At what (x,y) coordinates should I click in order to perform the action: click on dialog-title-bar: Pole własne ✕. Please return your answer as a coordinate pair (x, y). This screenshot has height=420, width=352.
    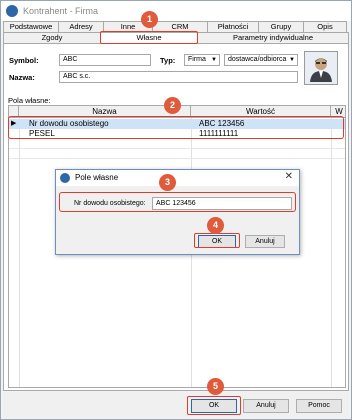
    Looking at the image, I should click on (177, 178).